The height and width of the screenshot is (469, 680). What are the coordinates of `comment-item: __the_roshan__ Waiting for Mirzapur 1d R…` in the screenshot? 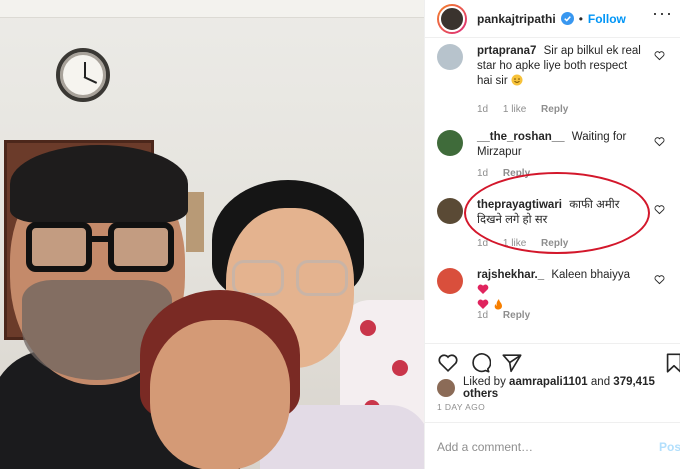 It's located at (557, 155).